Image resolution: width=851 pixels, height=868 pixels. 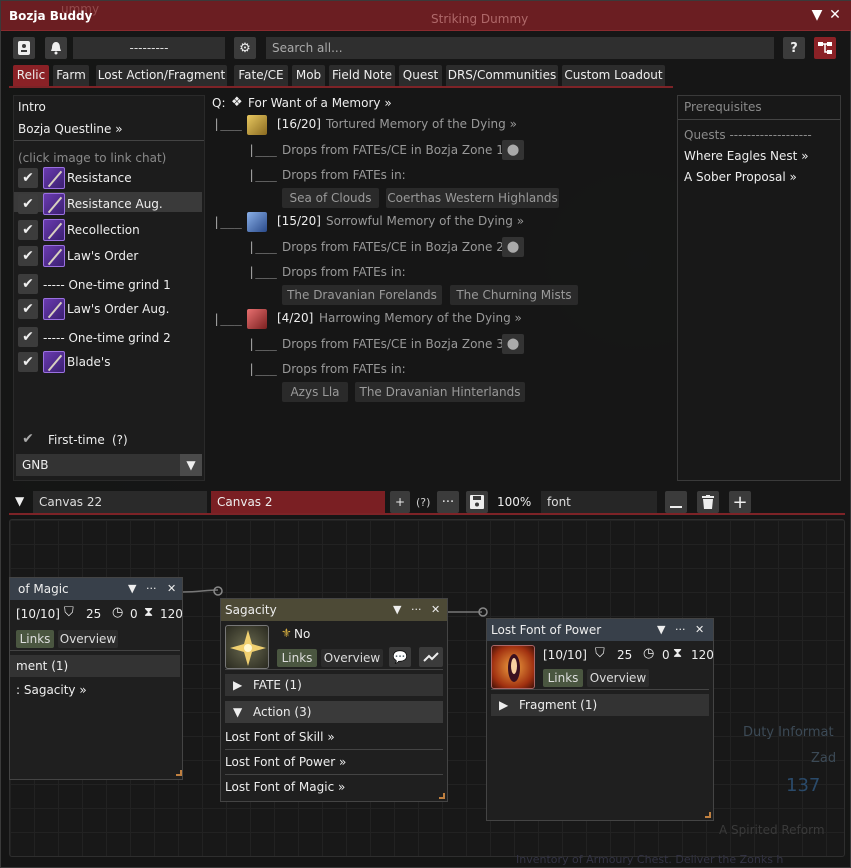 What do you see at coordinates (423, 502) in the screenshot?
I see `canvas-help: (?)` at bounding box center [423, 502].